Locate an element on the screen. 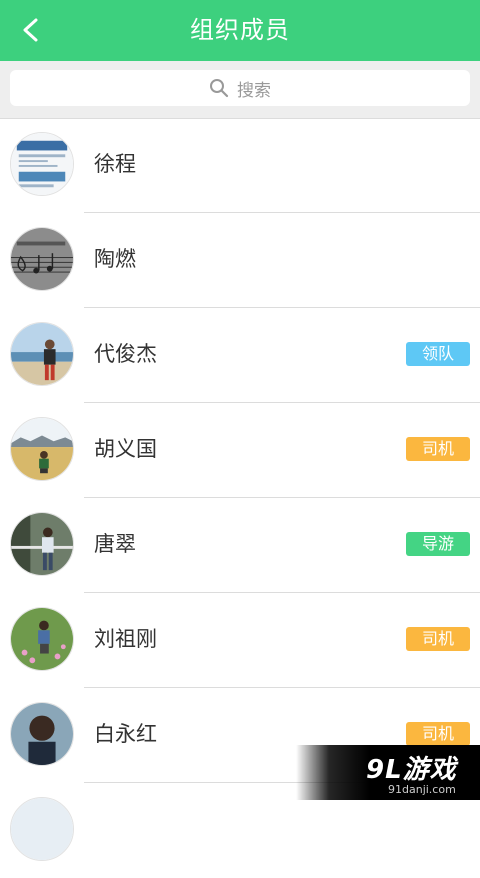 The width and height of the screenshot is (480, 878). page-title: 组织成员 is located at coordinates (240, 30).